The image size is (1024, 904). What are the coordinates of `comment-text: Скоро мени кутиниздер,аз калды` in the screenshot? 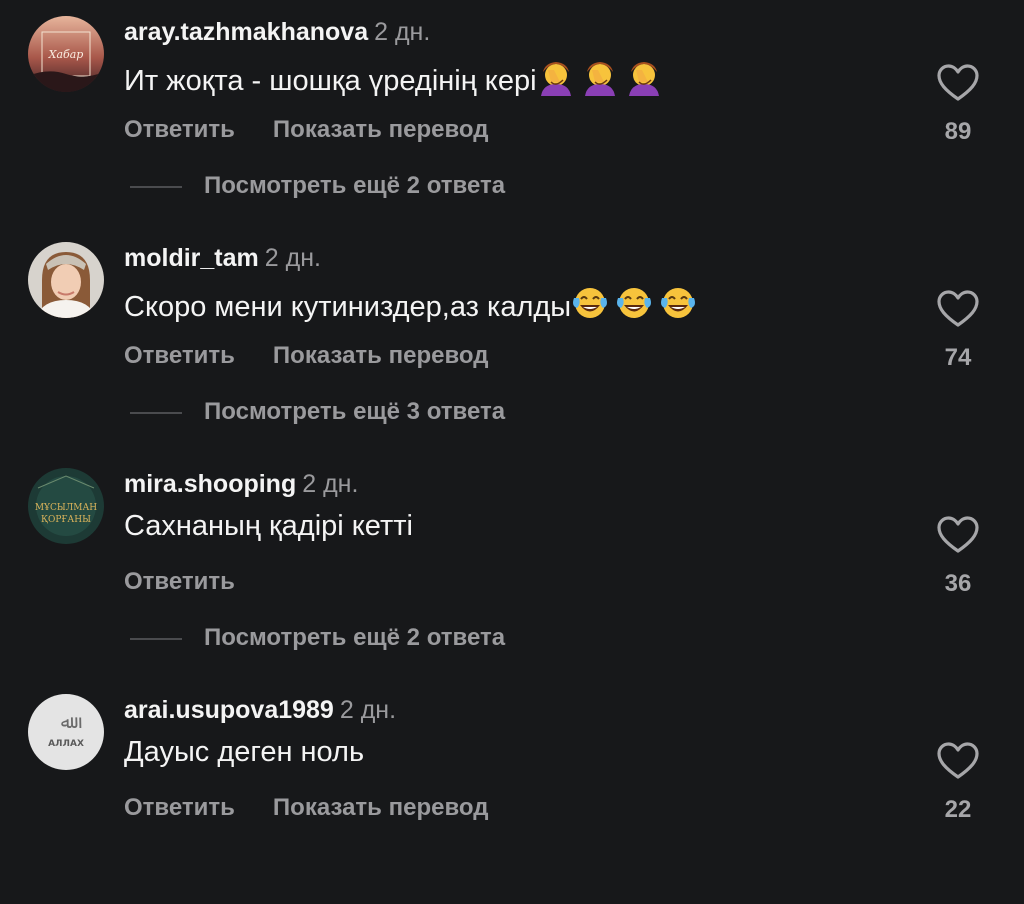 It's located at (413, 304).